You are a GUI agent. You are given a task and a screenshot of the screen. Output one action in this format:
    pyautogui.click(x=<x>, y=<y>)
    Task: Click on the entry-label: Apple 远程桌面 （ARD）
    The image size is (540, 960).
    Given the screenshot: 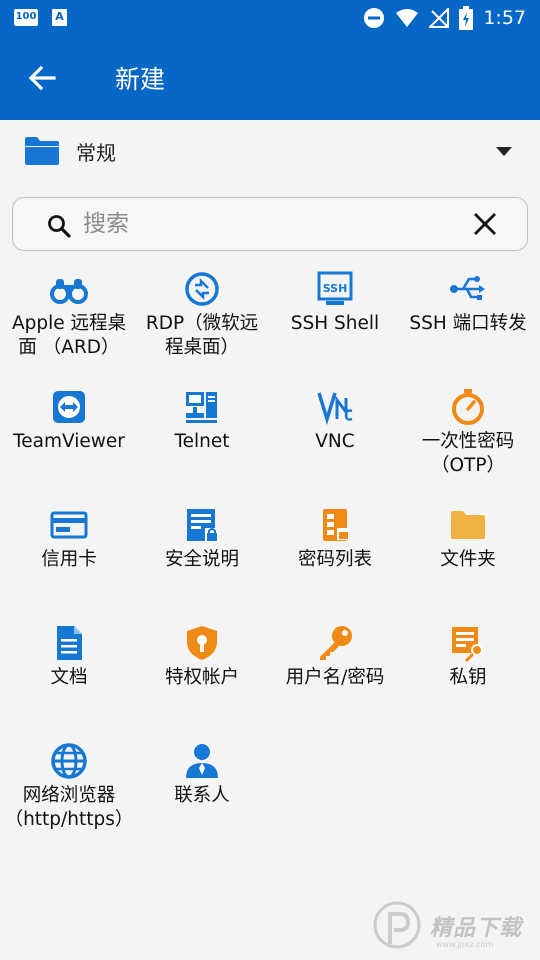 What is the action you would take?
    pyautogui.click(x=69, y=335)
    